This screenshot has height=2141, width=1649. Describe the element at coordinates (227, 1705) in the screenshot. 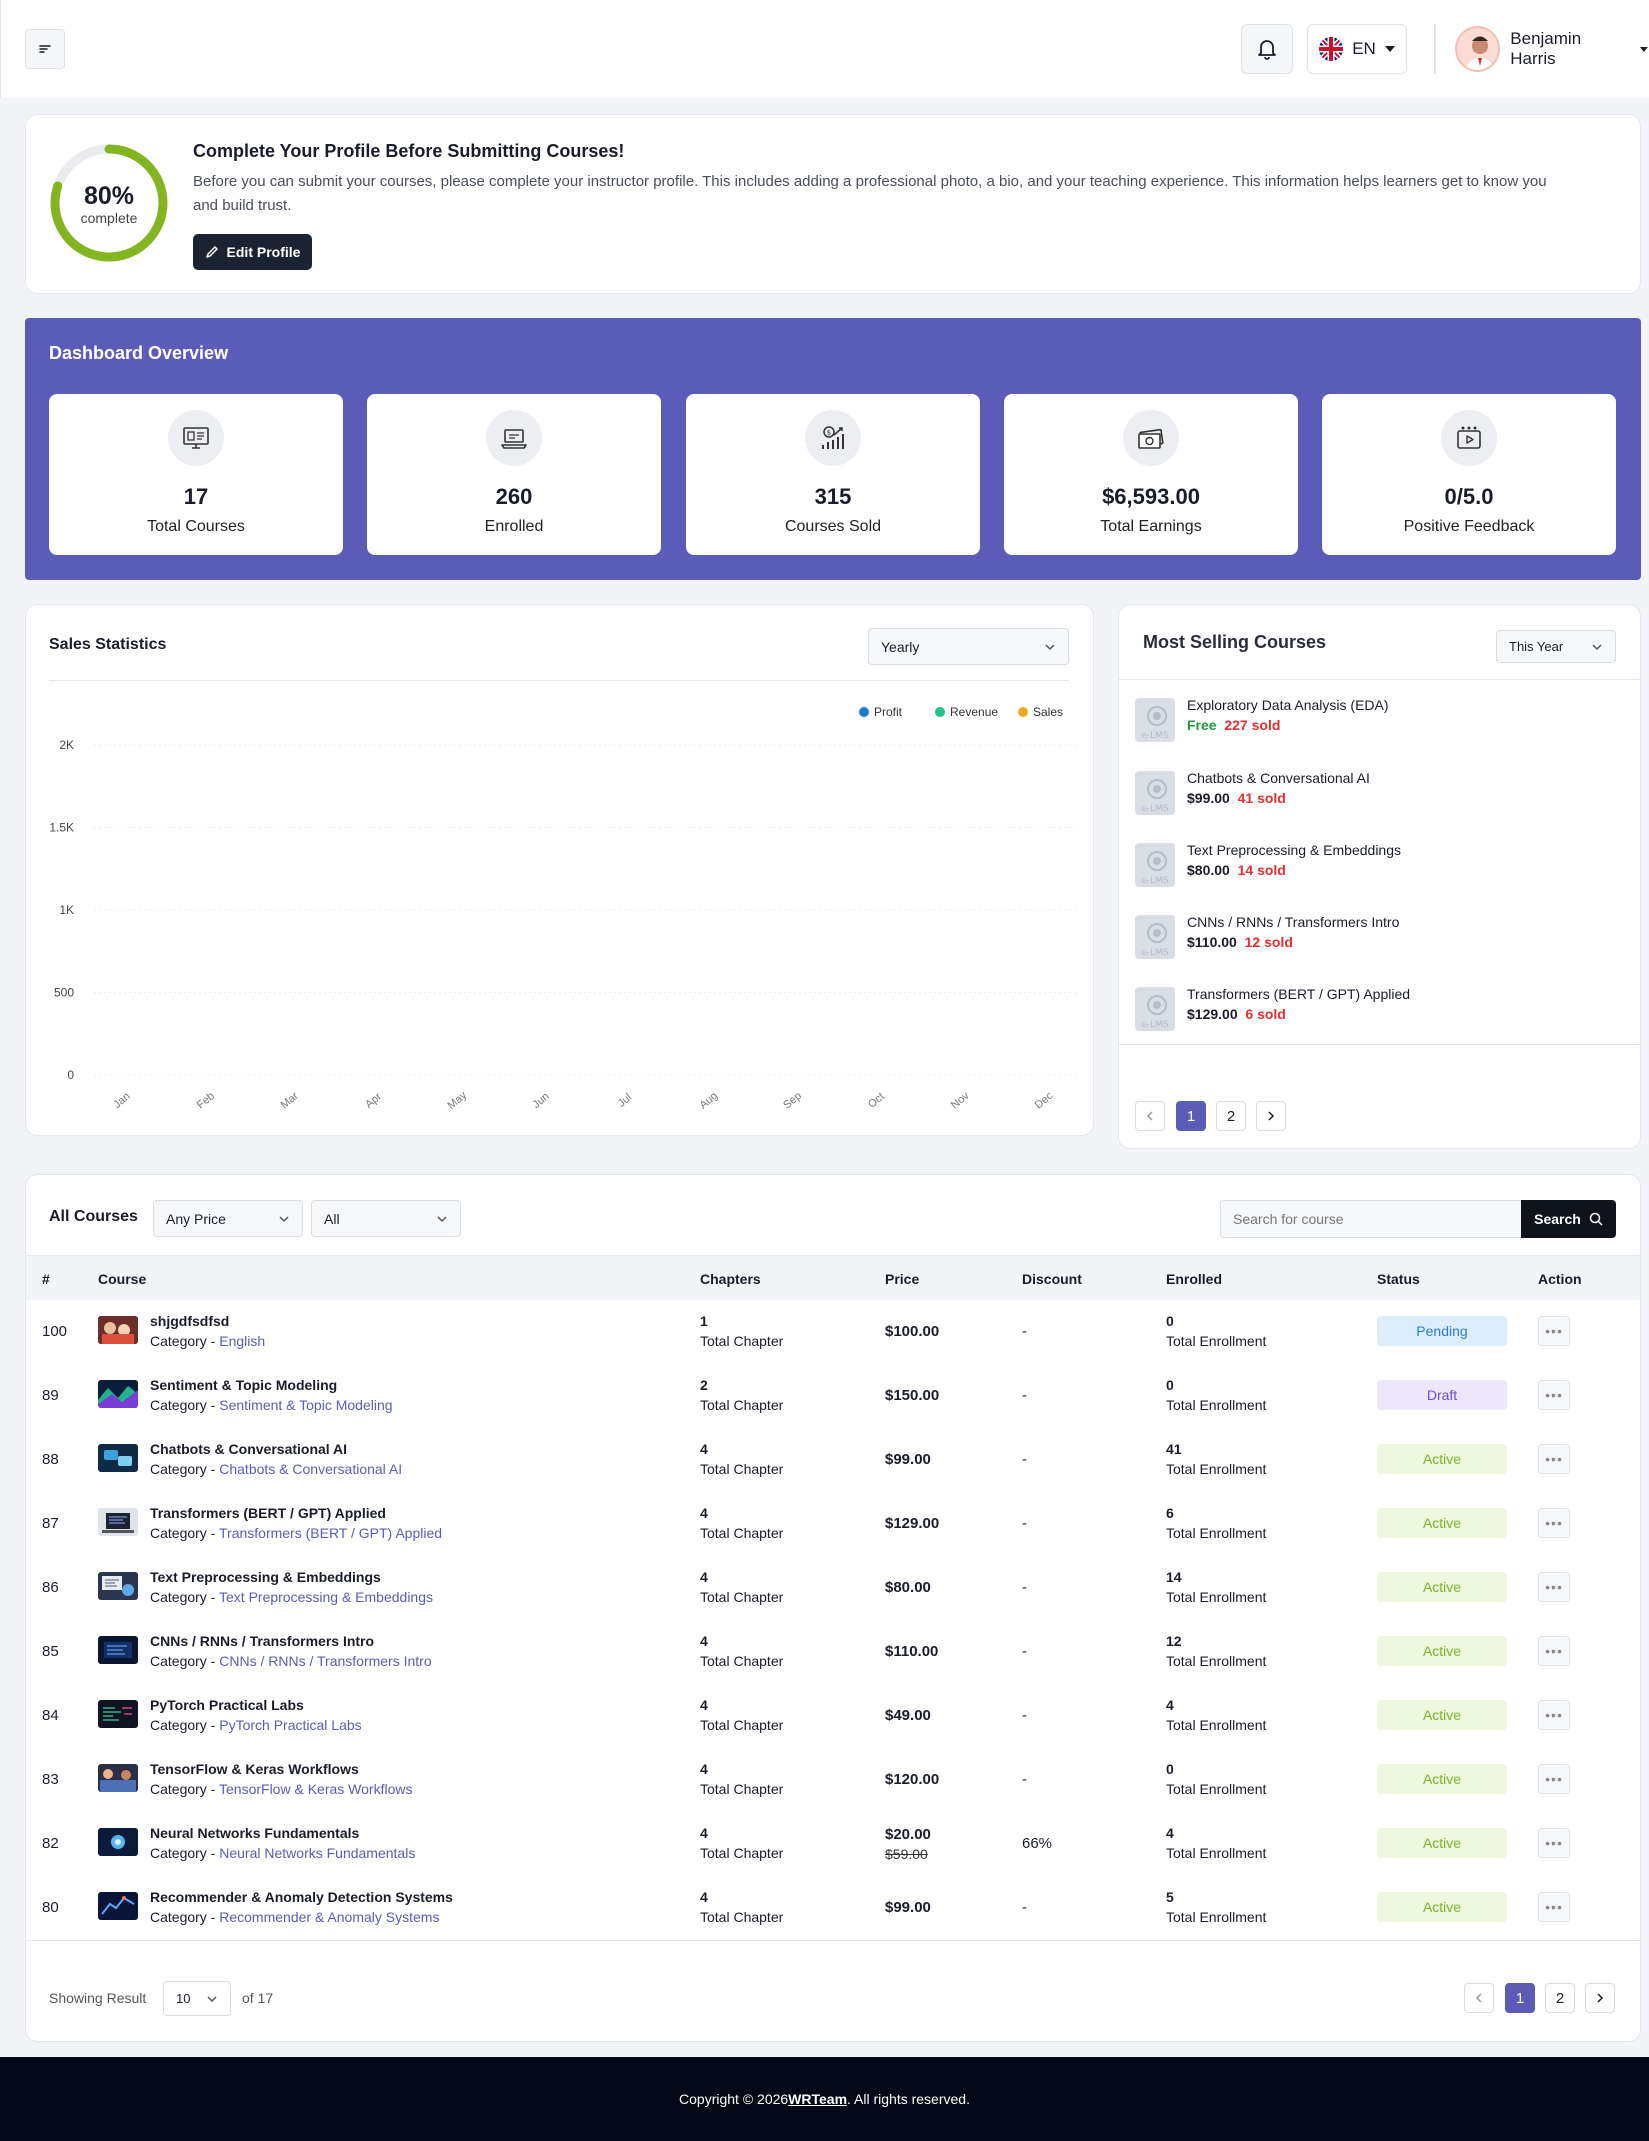

I see `course-name: PyTorch Practical Labs` at that location.